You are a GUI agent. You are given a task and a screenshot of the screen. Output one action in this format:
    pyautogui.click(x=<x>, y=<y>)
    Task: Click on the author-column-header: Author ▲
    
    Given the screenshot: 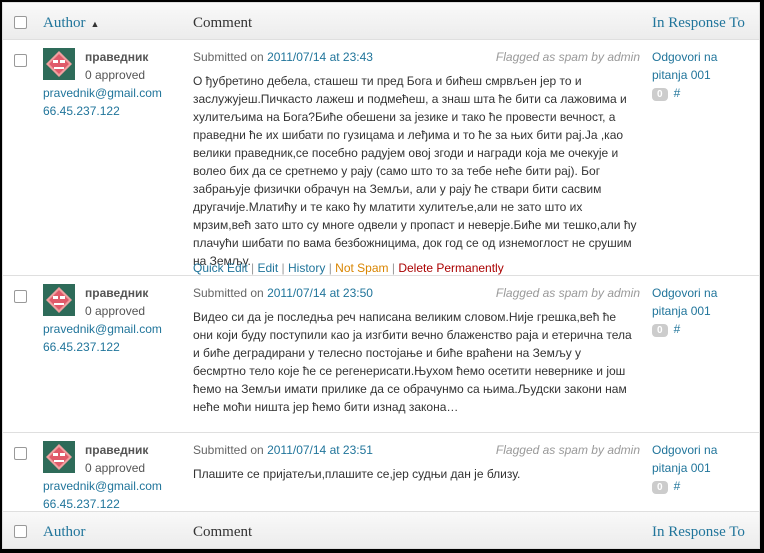 What is the action you would take?
    pyautogui.click(x=71, y=23)
    